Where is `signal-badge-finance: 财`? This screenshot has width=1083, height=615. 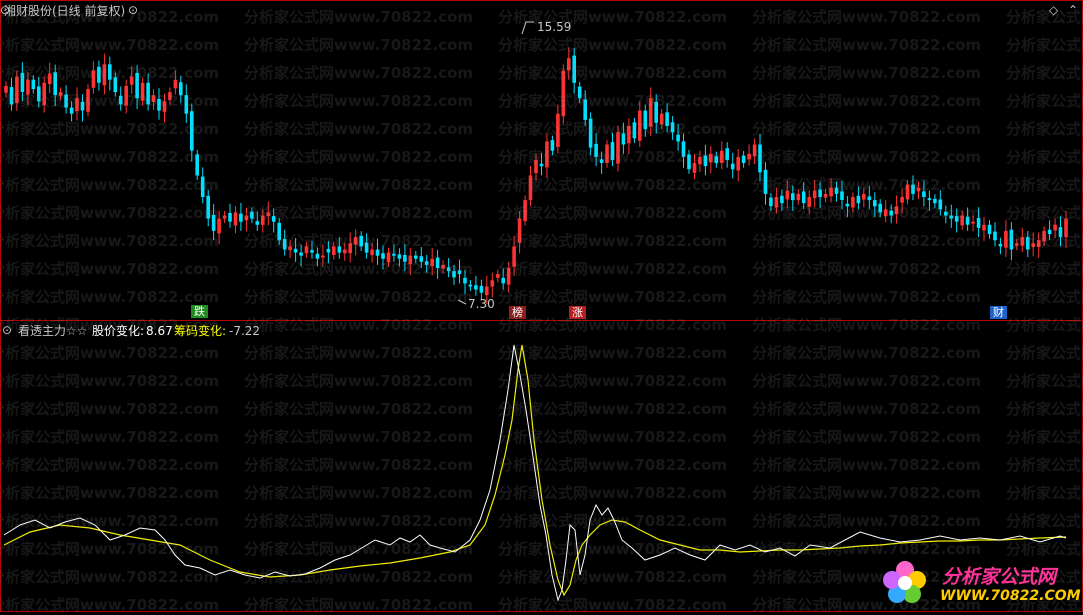
signal-badge-finance: 财 is located at coordinates (998, 312).